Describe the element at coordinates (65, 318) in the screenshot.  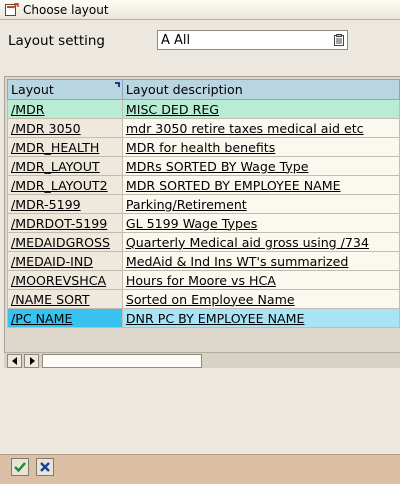
I see `layout-cell: /PC NAME` at that location.